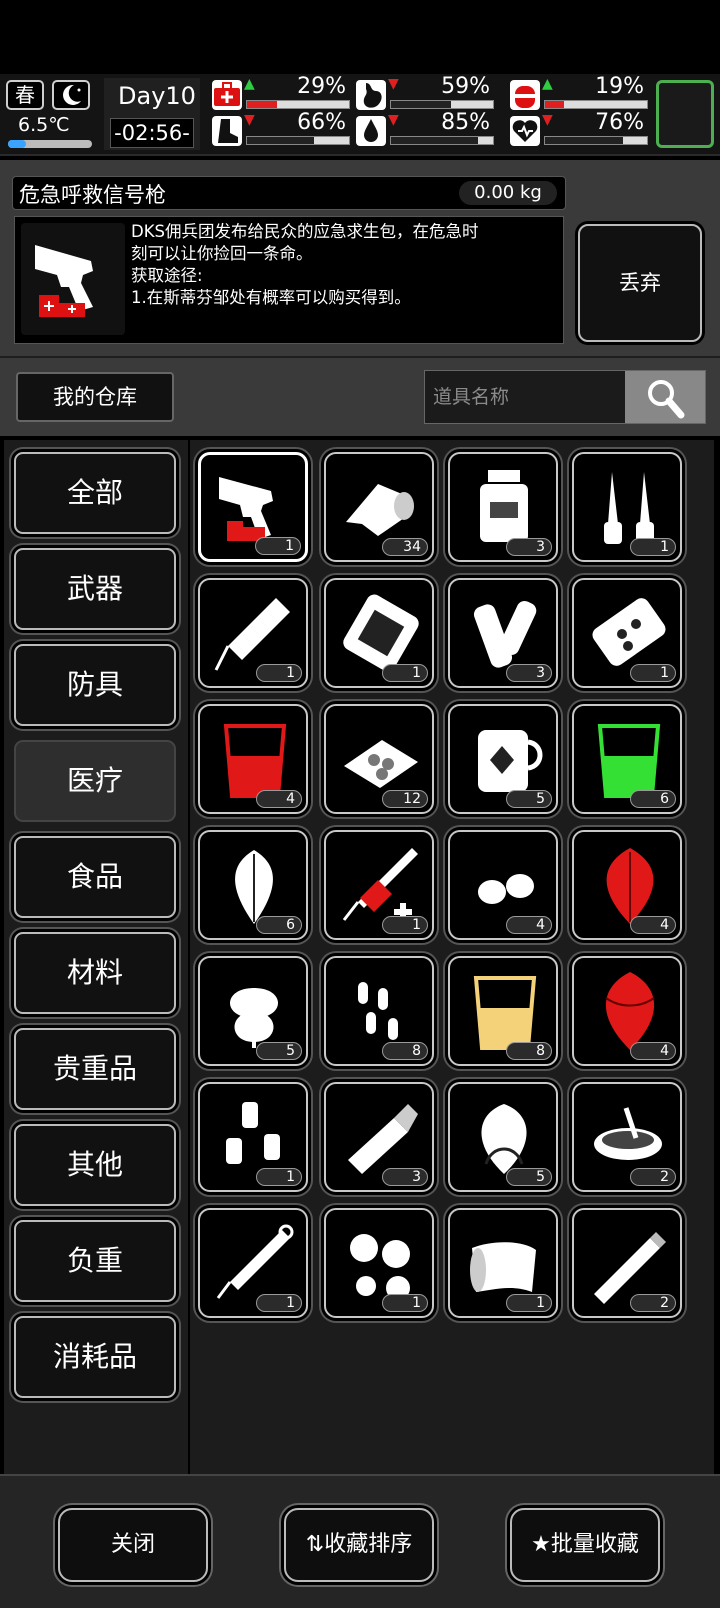 The width and height of the screenshot is (720, 1608). Describe the element at coordinates (95, 1357) in the screenshot. I see `category-consumables: 消耗品` at that location.